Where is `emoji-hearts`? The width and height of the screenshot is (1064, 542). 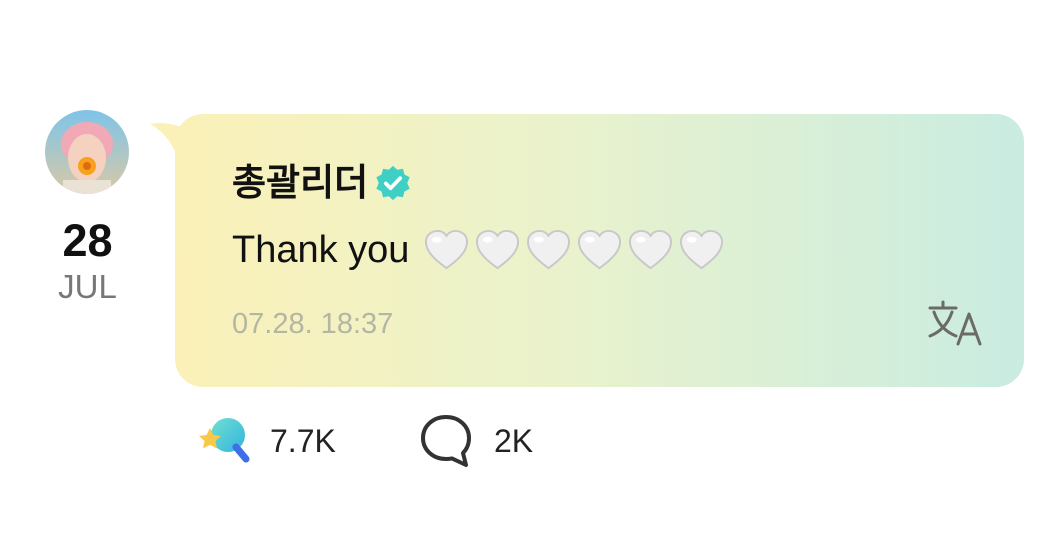 emoji-hearts is located at coordinates (574, 250).